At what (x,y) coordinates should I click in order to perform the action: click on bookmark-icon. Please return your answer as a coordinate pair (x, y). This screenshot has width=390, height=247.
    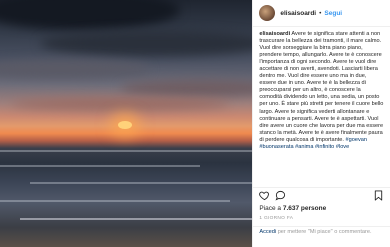
    Looking at the image, I should click on (378, 195).